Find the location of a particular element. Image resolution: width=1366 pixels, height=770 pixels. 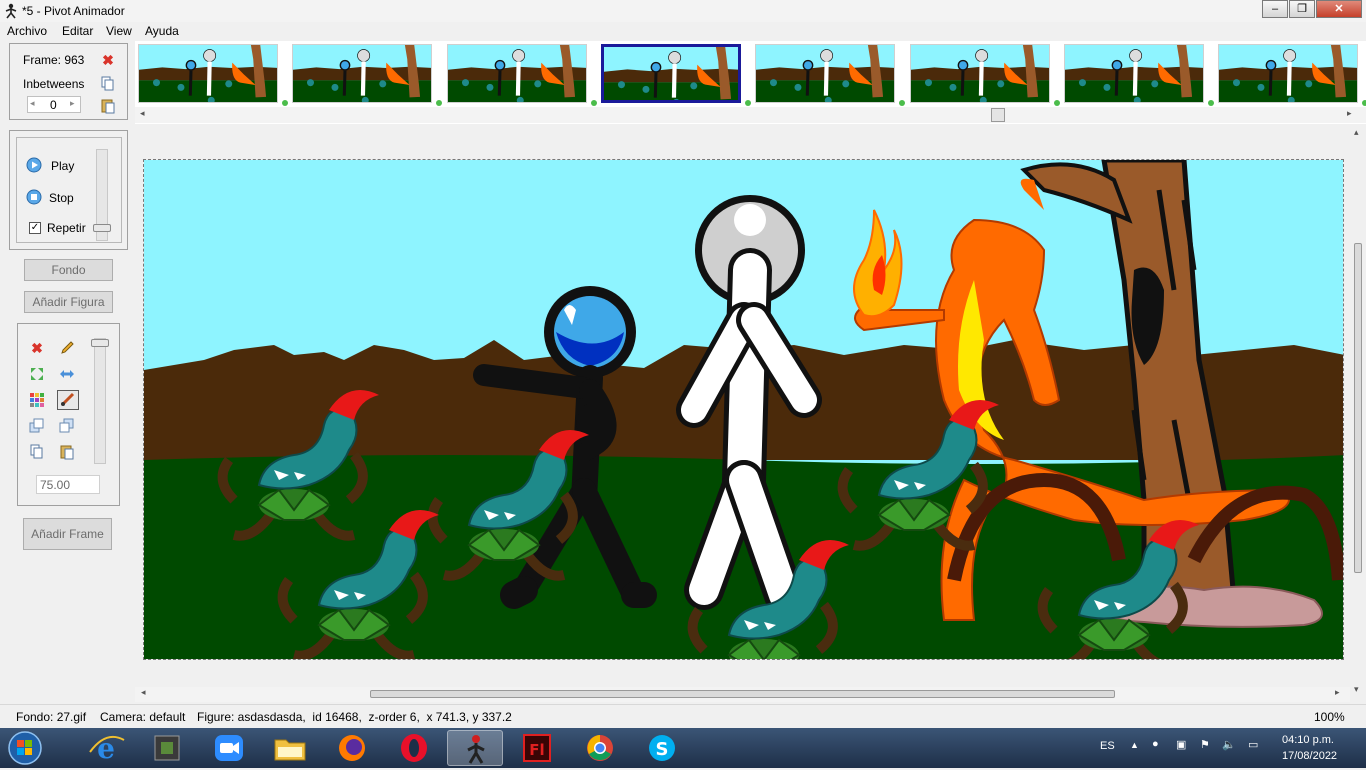

canvas-hscrollbar: ◂ ▸ is located at coordinates (742, 694).